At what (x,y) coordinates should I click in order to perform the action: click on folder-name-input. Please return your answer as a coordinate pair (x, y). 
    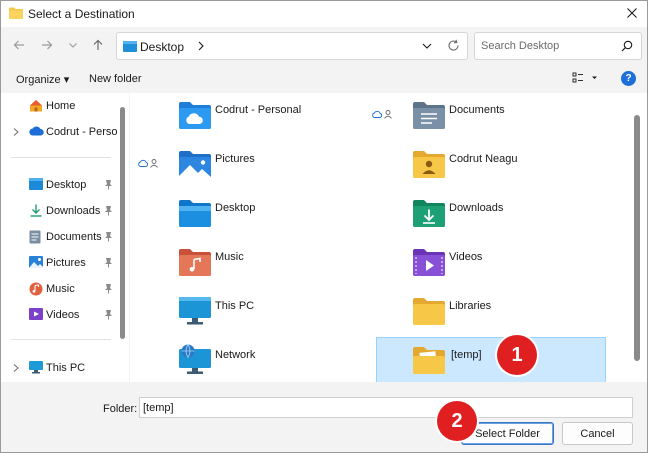
    Looking at the image, I should click on (386, 407).